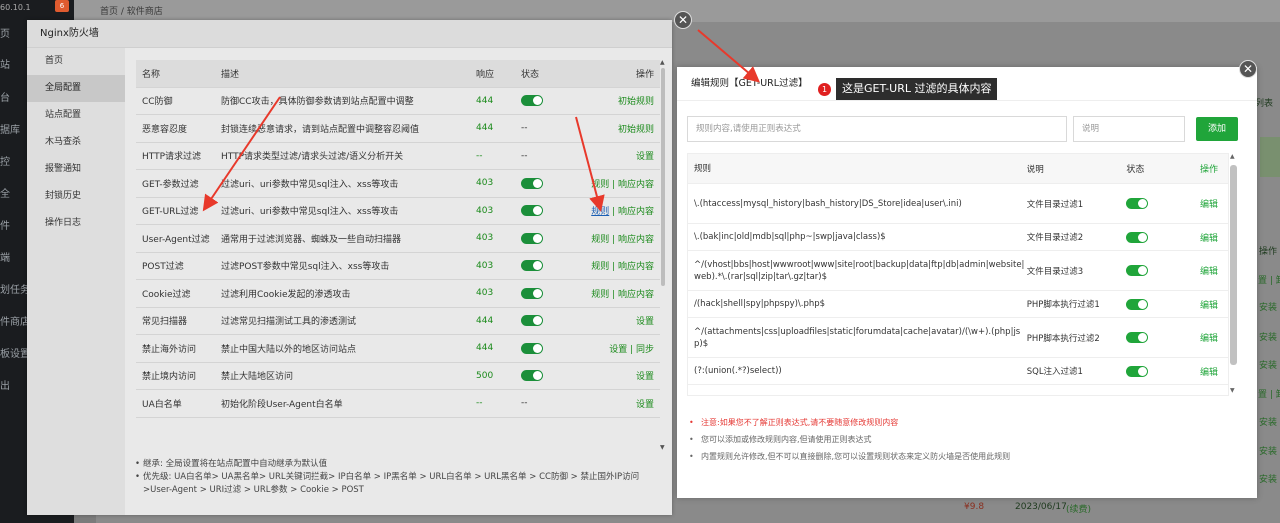 Image resolution: width=1280 pixels, height=523 pixels. Describe the element at coordinates (1055, 238) in the screenshot. I see `rule-description: 文件目录过滤2` at that location.